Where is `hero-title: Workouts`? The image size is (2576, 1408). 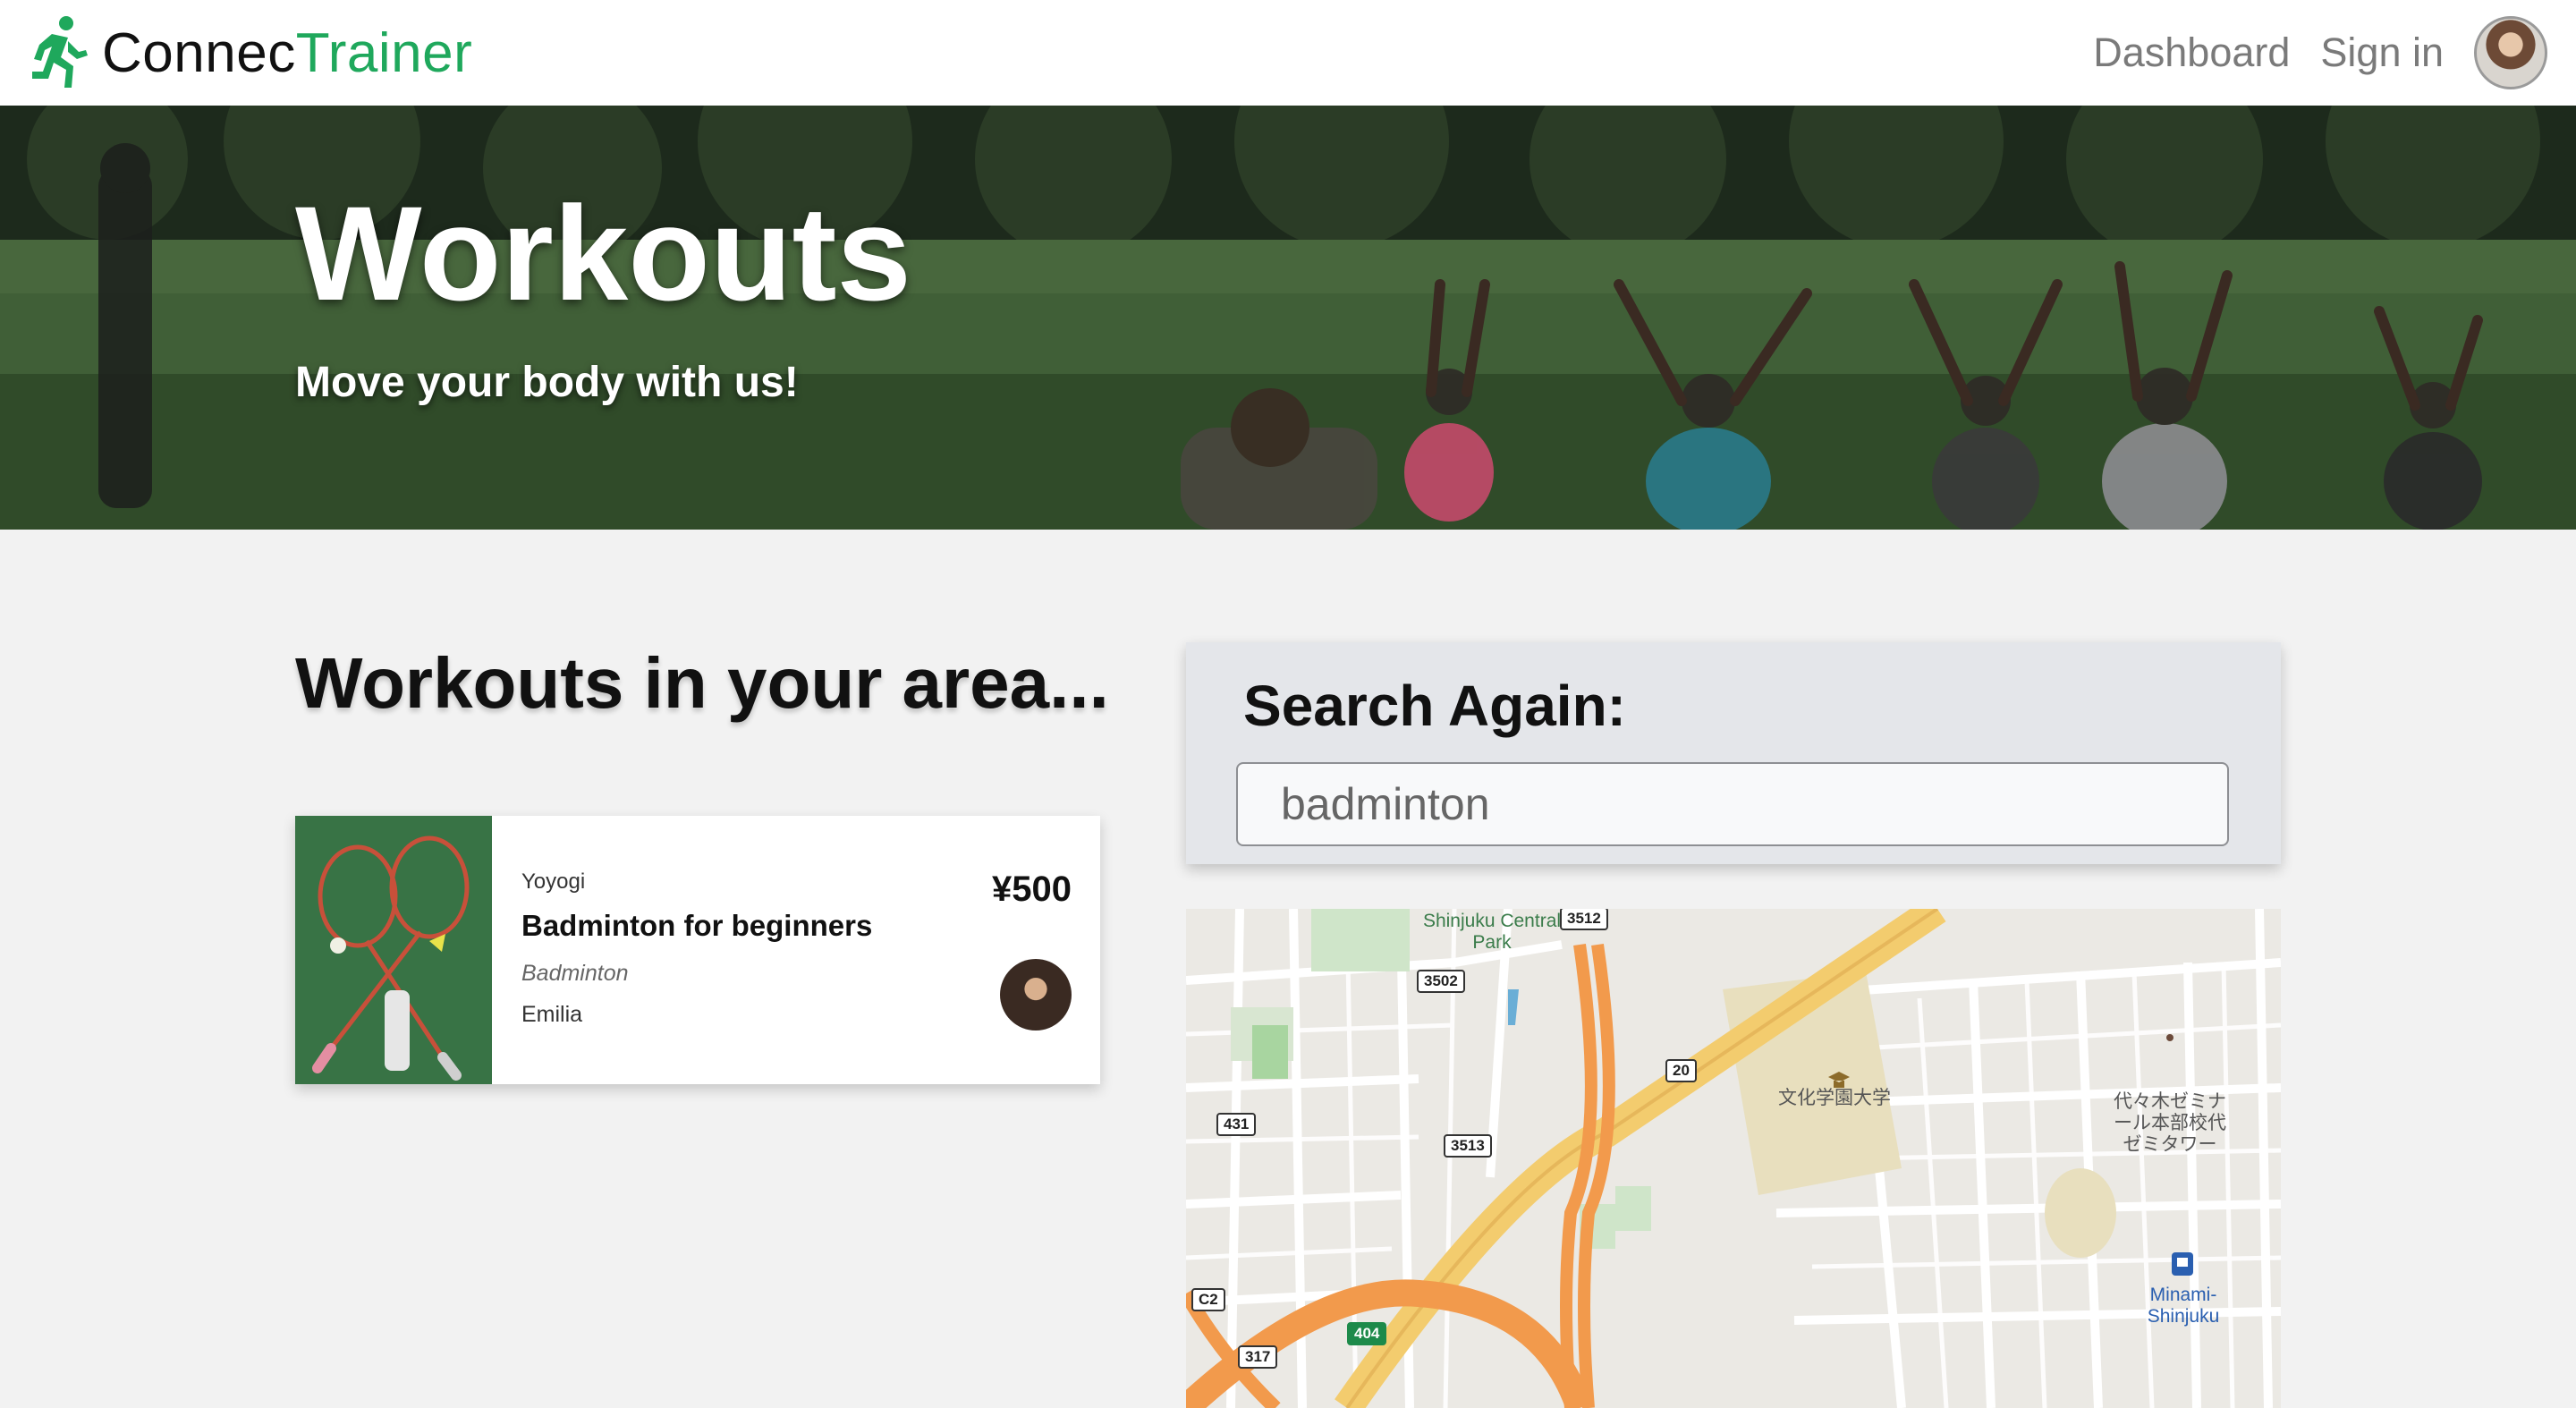
hero-title: Workouts is located at coordinates (603, 253).